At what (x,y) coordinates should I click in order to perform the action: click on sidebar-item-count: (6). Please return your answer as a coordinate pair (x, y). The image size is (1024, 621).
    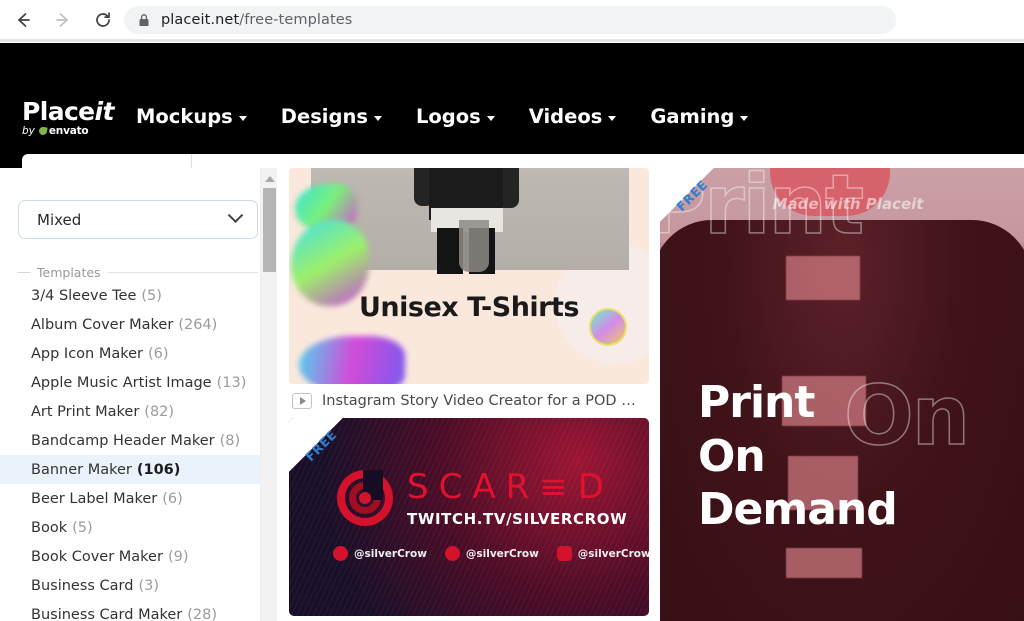
    Looking at the image, I should click on (158, 353).